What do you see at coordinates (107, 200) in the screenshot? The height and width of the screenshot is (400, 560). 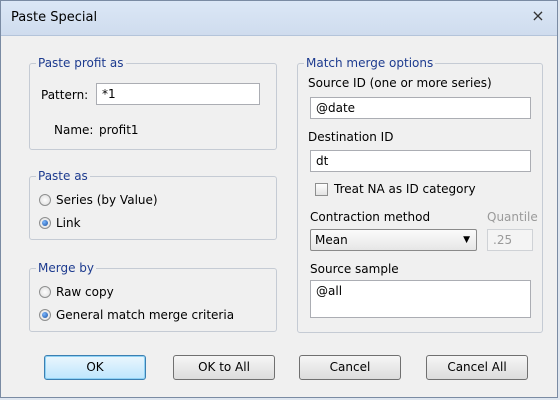 I see `radio-label: Series (by Value)` at bounding box center [107, 200].